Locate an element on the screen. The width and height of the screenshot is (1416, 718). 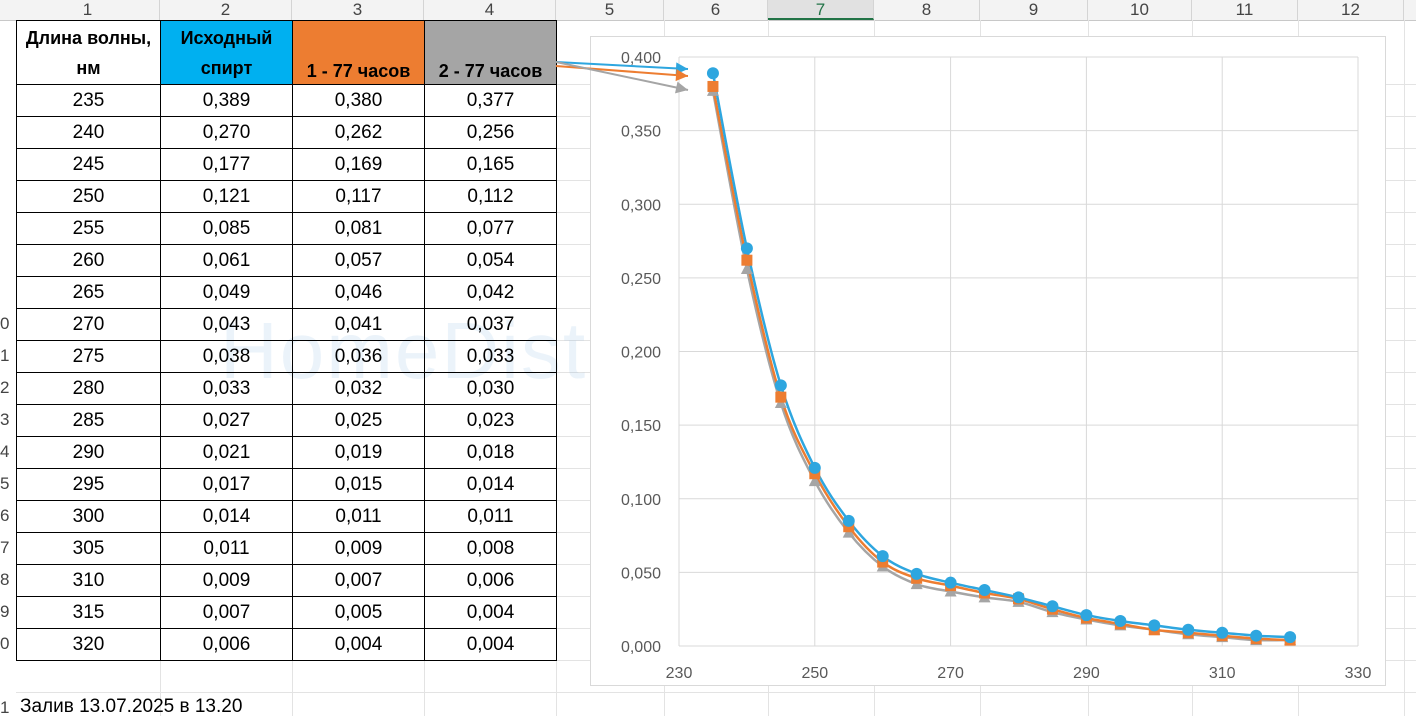
table-cell: 0,057 is located at coordinates (358, 260).